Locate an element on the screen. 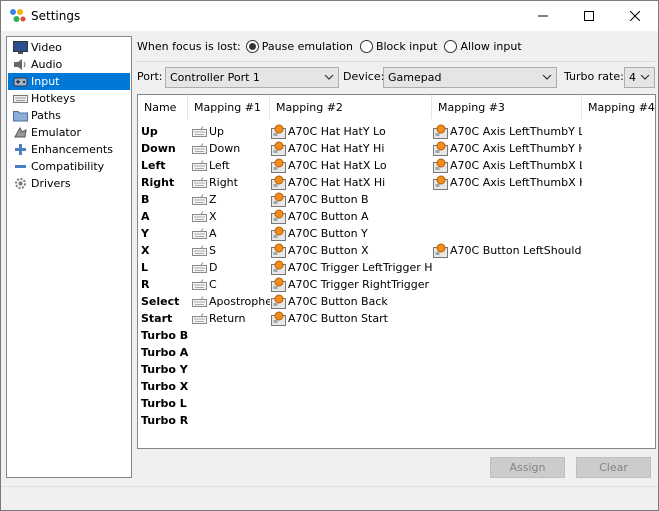 The height and width of the screenshot is (511, 659). binding-name: B is located at coordinates (145, 199).